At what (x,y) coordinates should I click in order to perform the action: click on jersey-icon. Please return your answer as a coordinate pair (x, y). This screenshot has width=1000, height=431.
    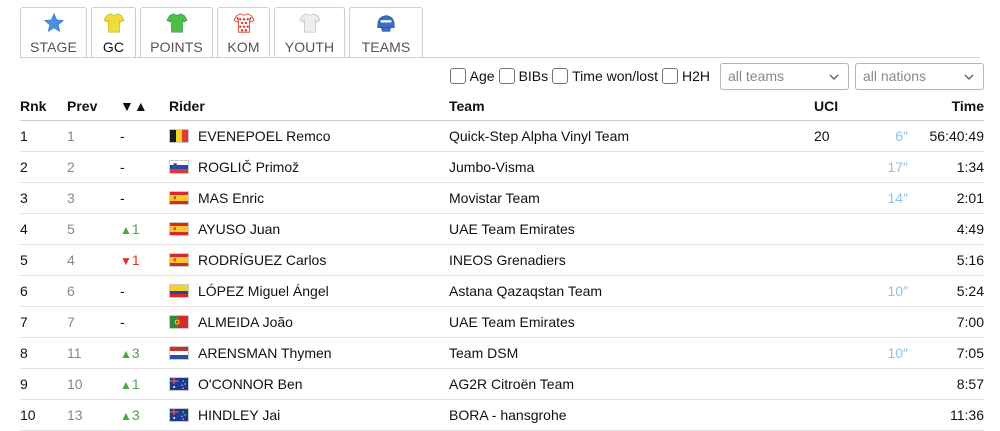
    Looking at the image, I should click on (176, 23).